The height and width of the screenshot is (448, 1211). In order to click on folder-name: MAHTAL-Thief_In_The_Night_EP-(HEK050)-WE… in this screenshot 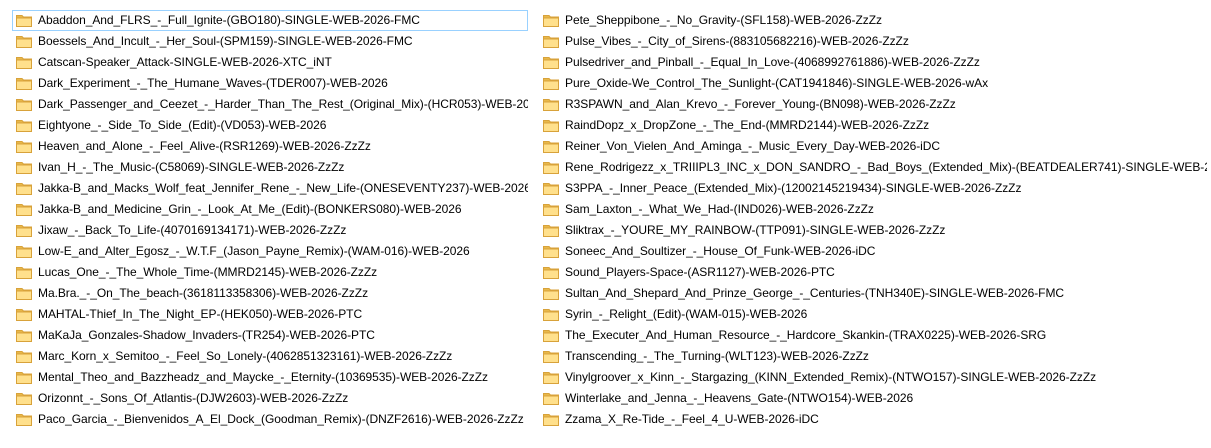, I will do `click(200, 314)`.